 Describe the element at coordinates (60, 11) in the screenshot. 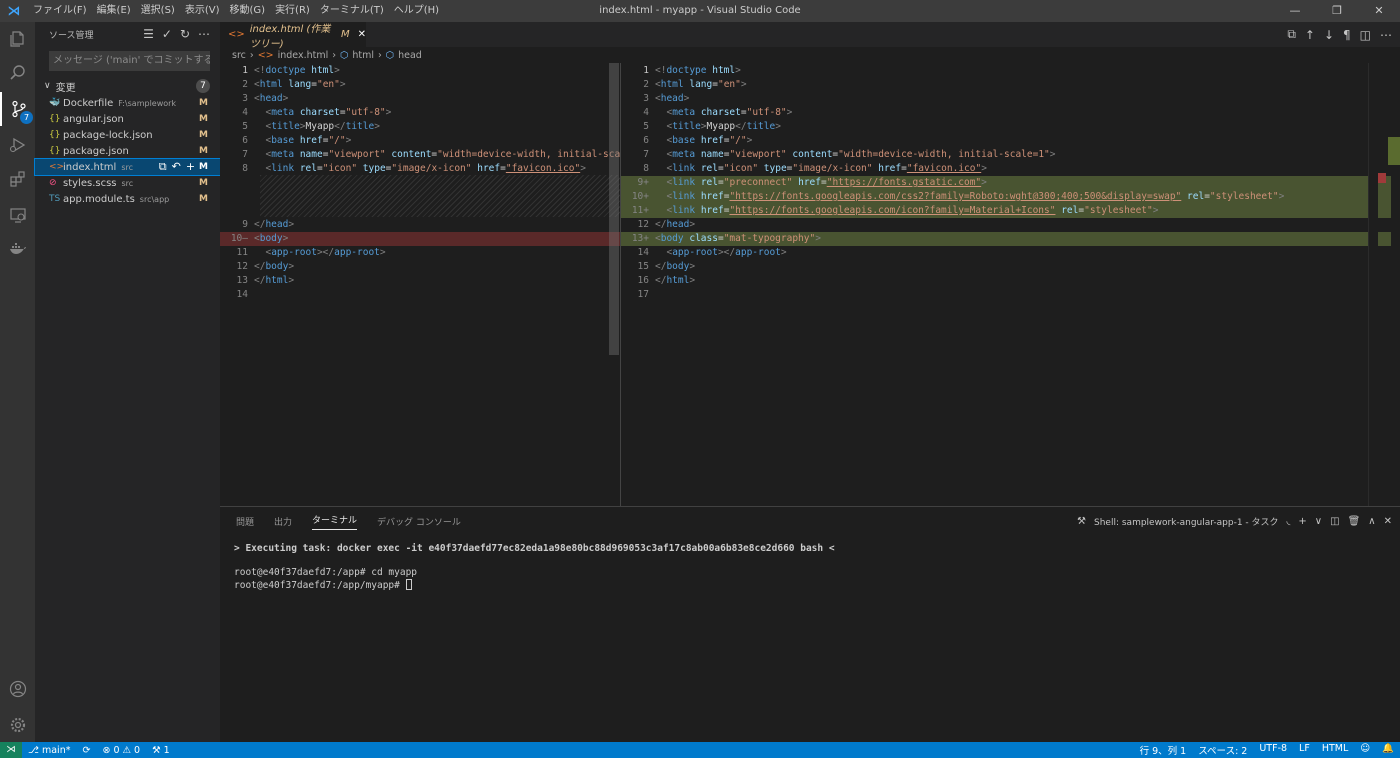

I see `menu-file: ファイル(F)` at that location.